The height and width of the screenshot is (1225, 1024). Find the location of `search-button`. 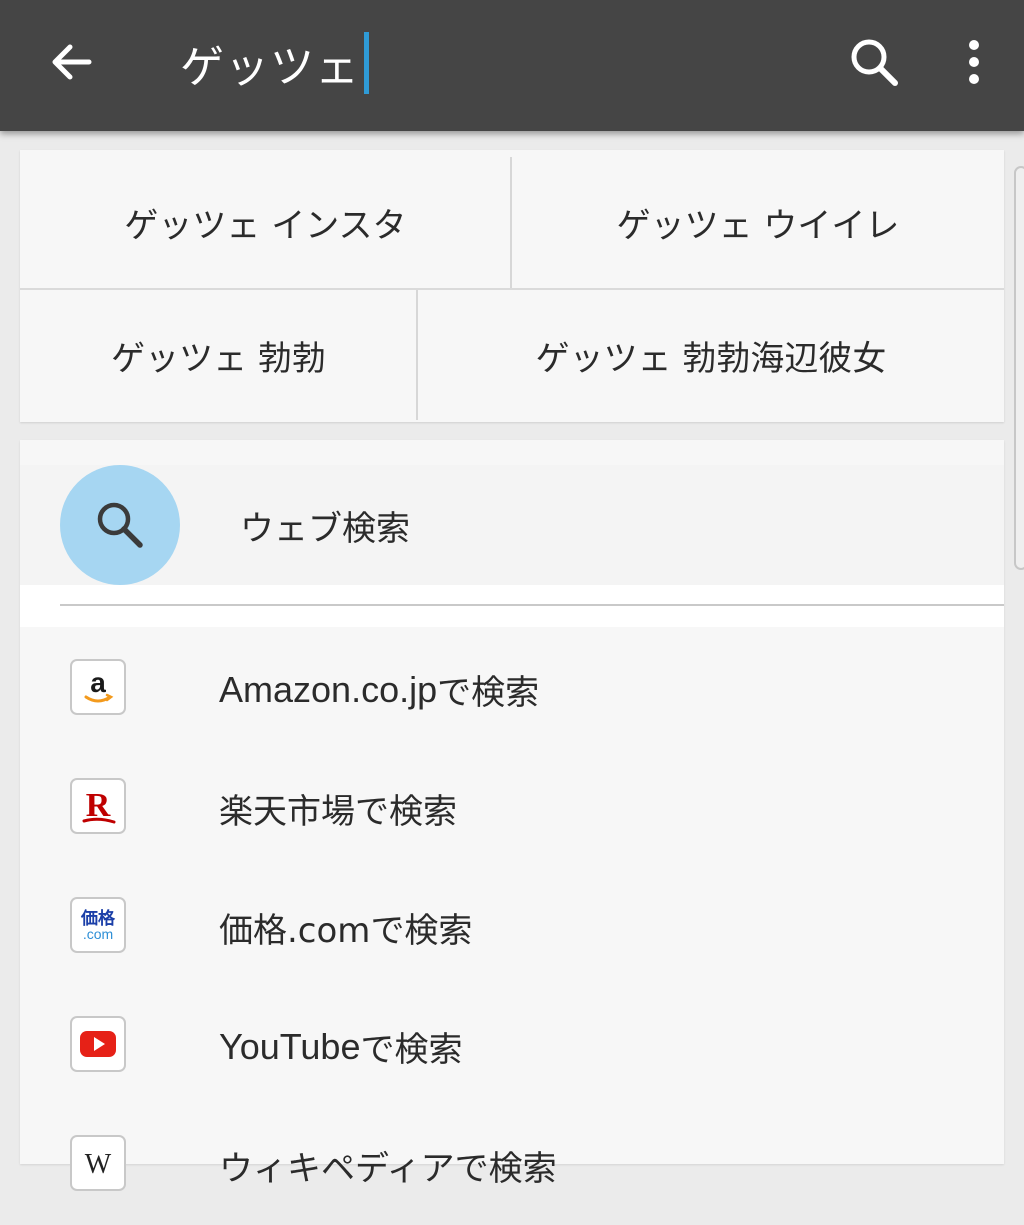

search-button is located at coordinates (874, 62).